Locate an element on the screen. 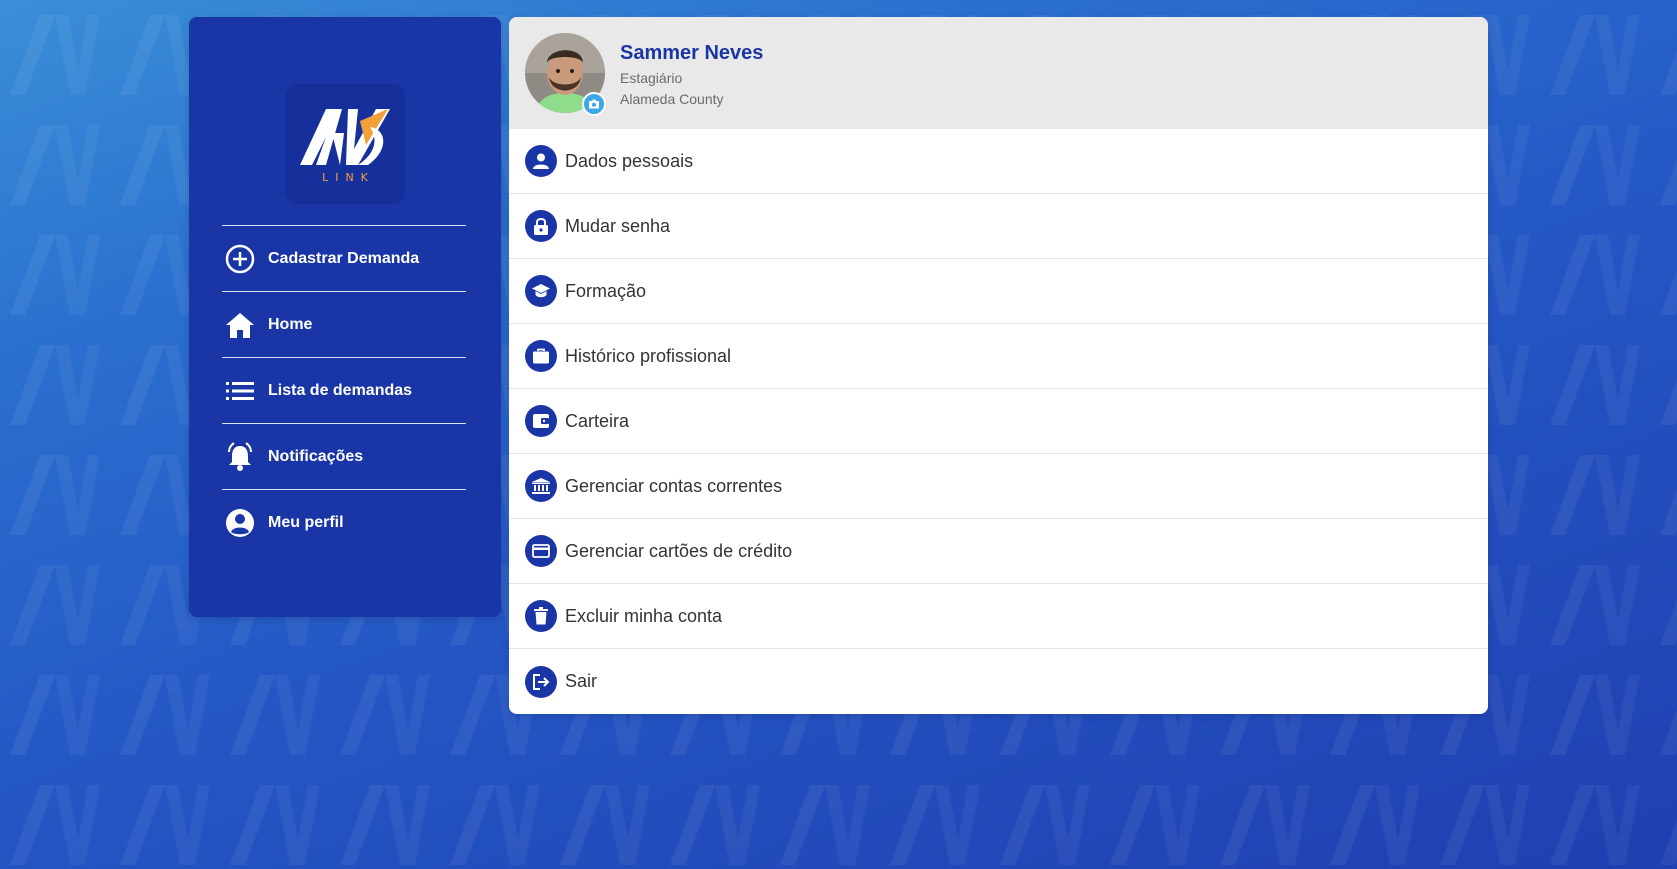 The width and height of the screenshot is (1677, 869). home-icon is located at coordinates (240, 325).